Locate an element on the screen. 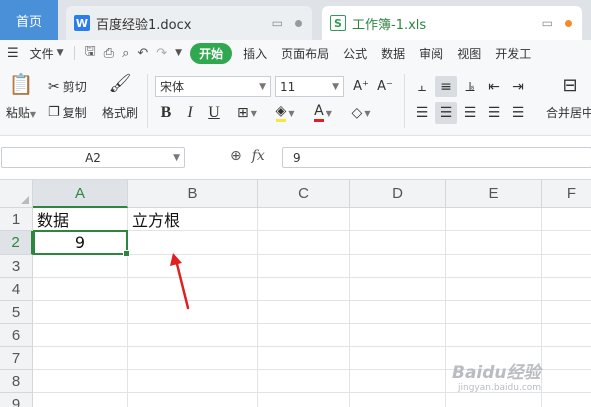  undo-icon: ↶ is located at coordinates (142, 53).